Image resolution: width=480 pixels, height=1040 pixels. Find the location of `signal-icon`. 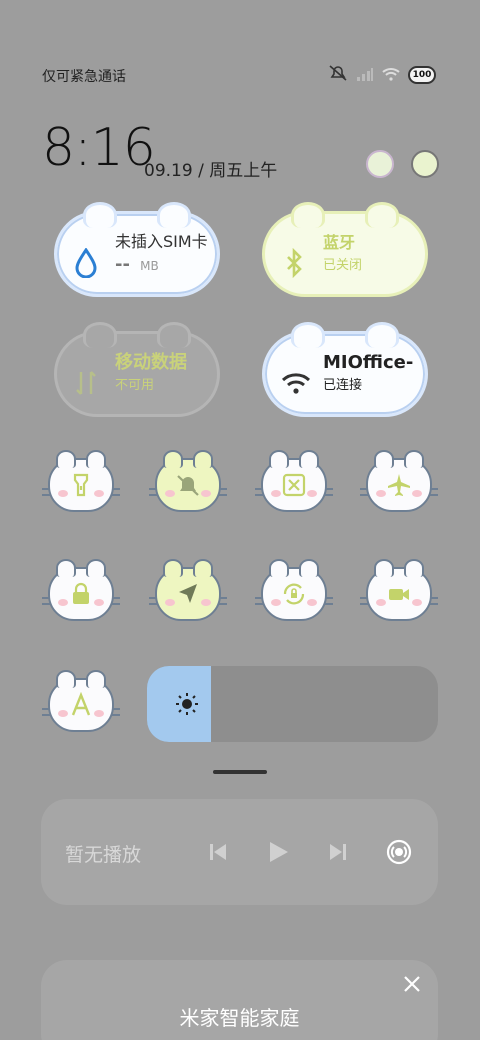

signal-icon is located at coordinates (365, 75).